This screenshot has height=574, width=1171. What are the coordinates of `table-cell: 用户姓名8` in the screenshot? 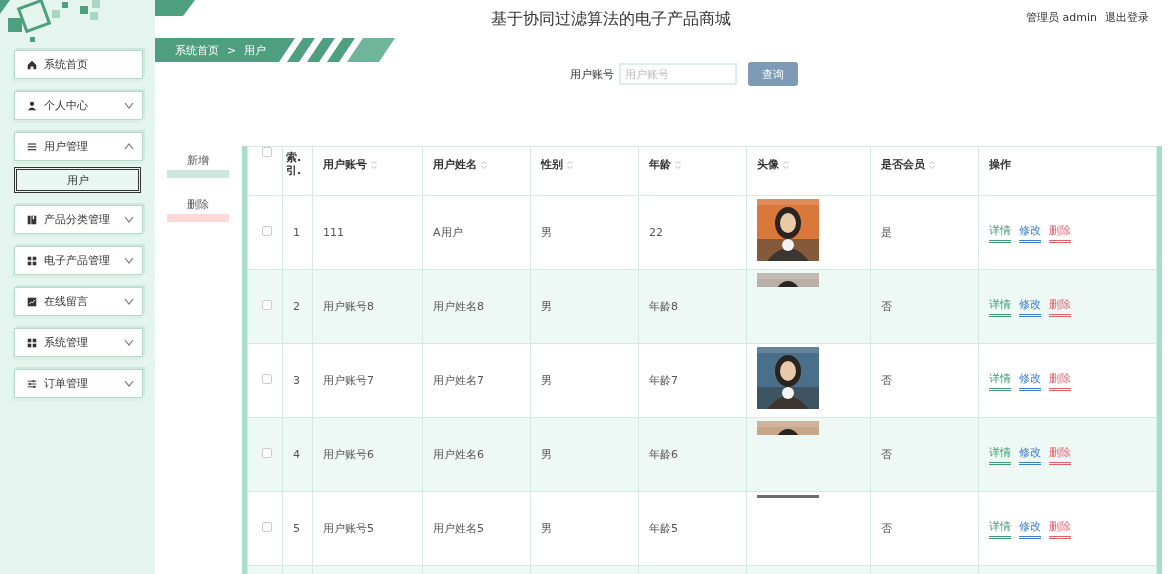 It's located at (458, 306).